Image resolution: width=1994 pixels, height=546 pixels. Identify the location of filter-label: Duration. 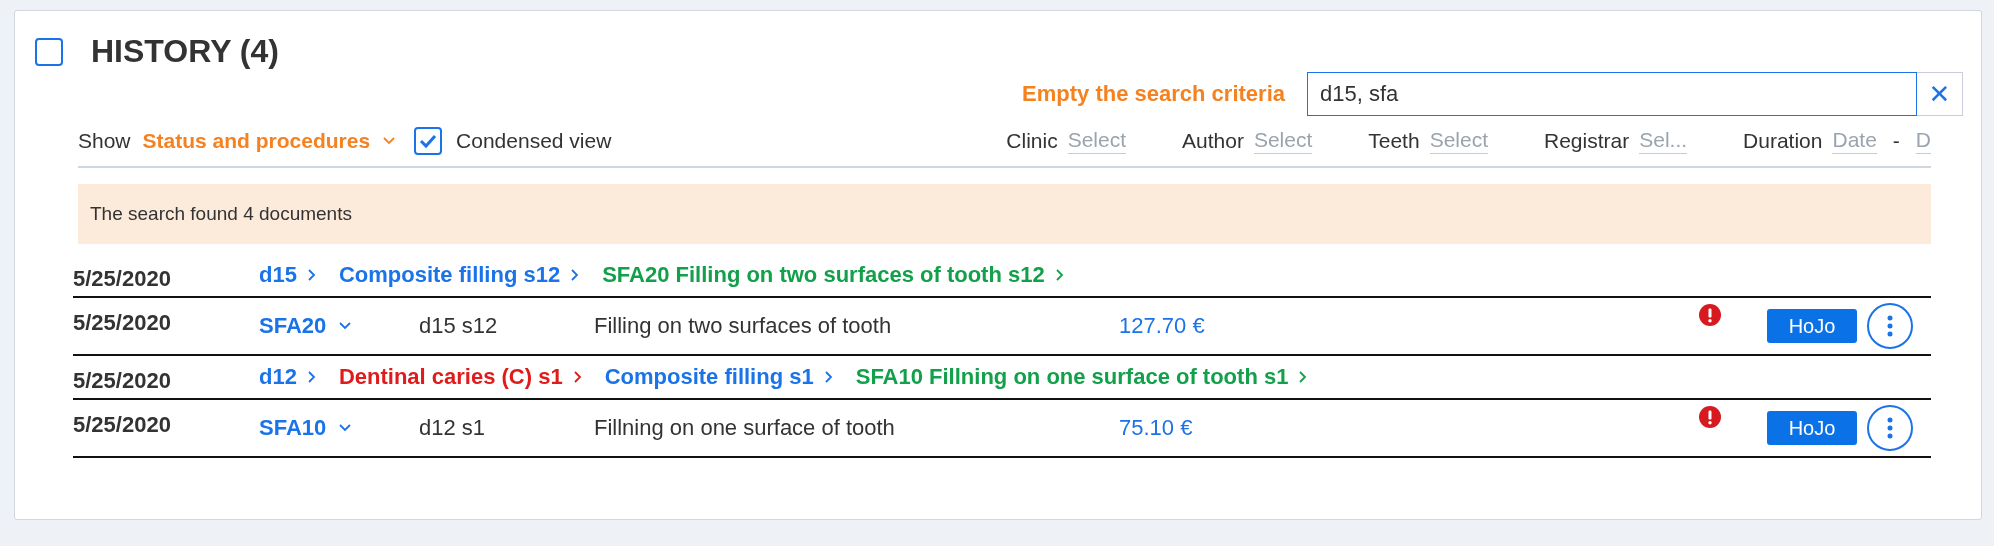
(1783, 141).